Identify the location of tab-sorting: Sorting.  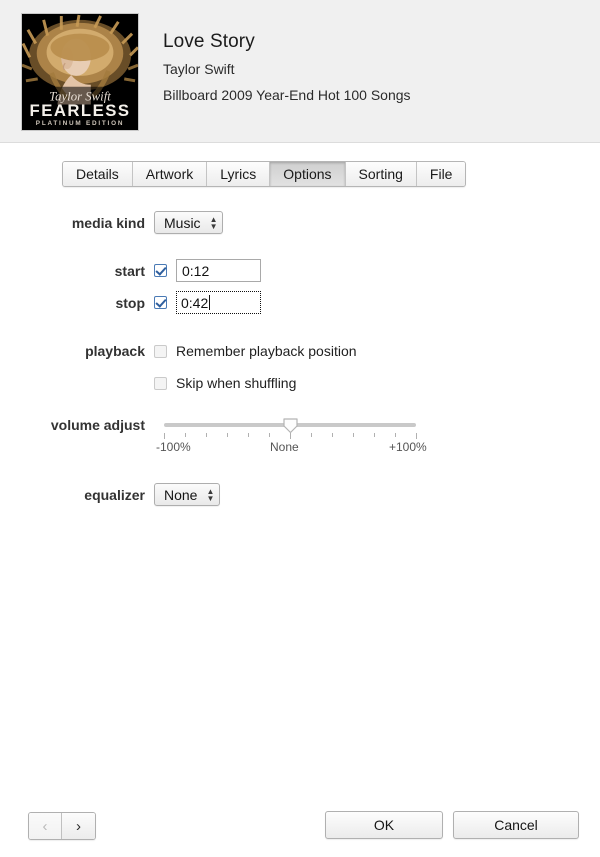
(381, 174).